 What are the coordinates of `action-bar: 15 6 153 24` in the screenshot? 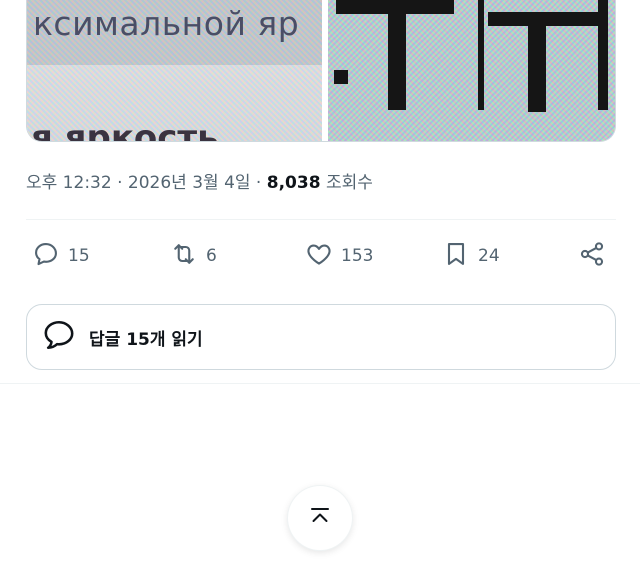 It's located at (321, 256).